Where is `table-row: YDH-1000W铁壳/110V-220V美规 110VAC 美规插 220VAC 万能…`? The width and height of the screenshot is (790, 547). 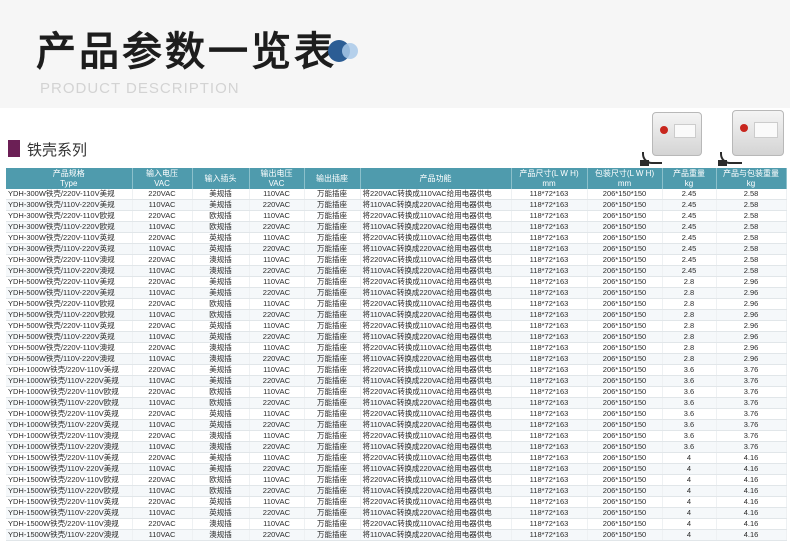 table-row: YDH-1000W铁壳/110V-220V美规 110VAC 美规插 220VAC 万能… is located at coordinates (396, 381).